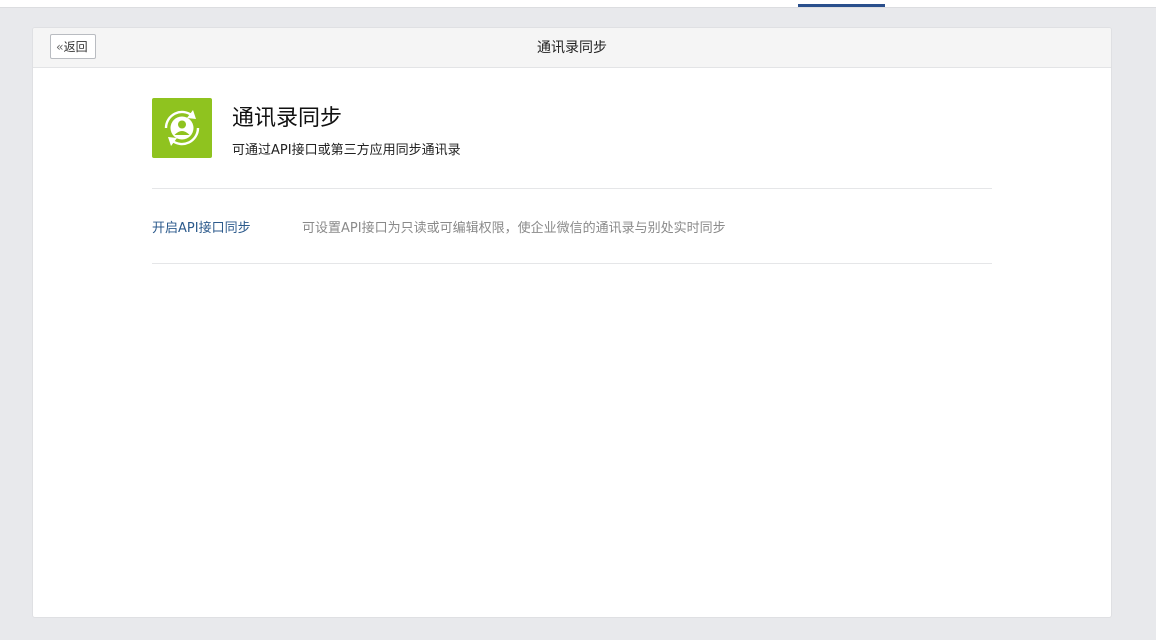 The image size is (1156, 640). What do you see at coordinates (572, 263) in the screenshot?
I see `divider` at bounding box center [572, 263].